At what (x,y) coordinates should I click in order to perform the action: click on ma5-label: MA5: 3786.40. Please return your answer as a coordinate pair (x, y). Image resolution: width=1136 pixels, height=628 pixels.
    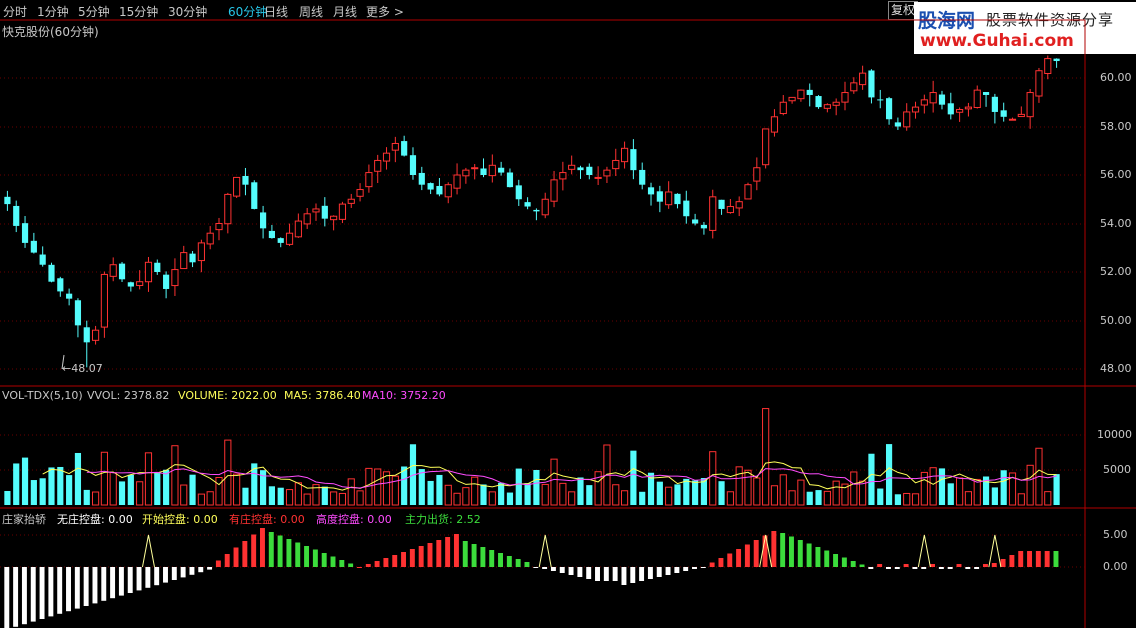
    Looking at the image, I should click on (322, 395).